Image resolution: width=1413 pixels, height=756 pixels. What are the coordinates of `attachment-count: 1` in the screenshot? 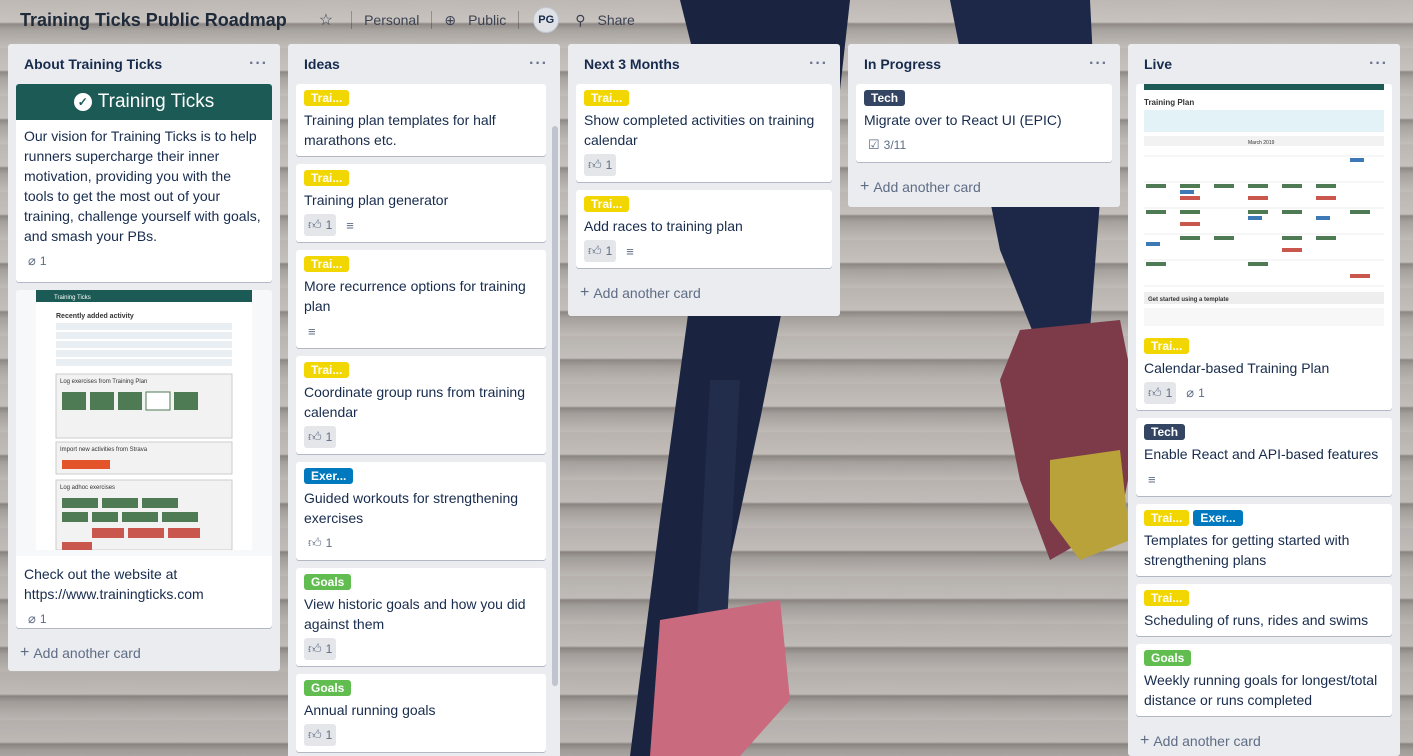 It's located at (43, 619).